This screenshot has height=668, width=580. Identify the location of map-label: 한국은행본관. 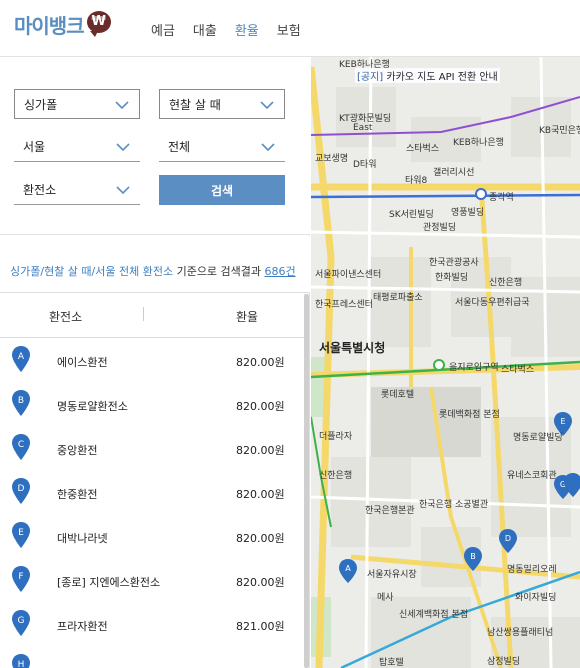
(390, 511).